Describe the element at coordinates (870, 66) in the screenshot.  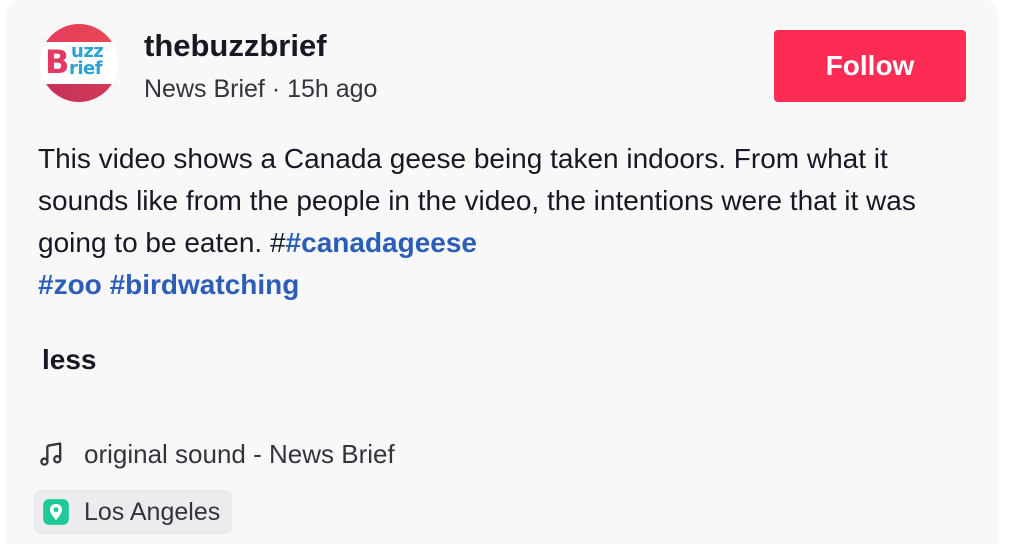
I see `follow-button: Follow` at that location.